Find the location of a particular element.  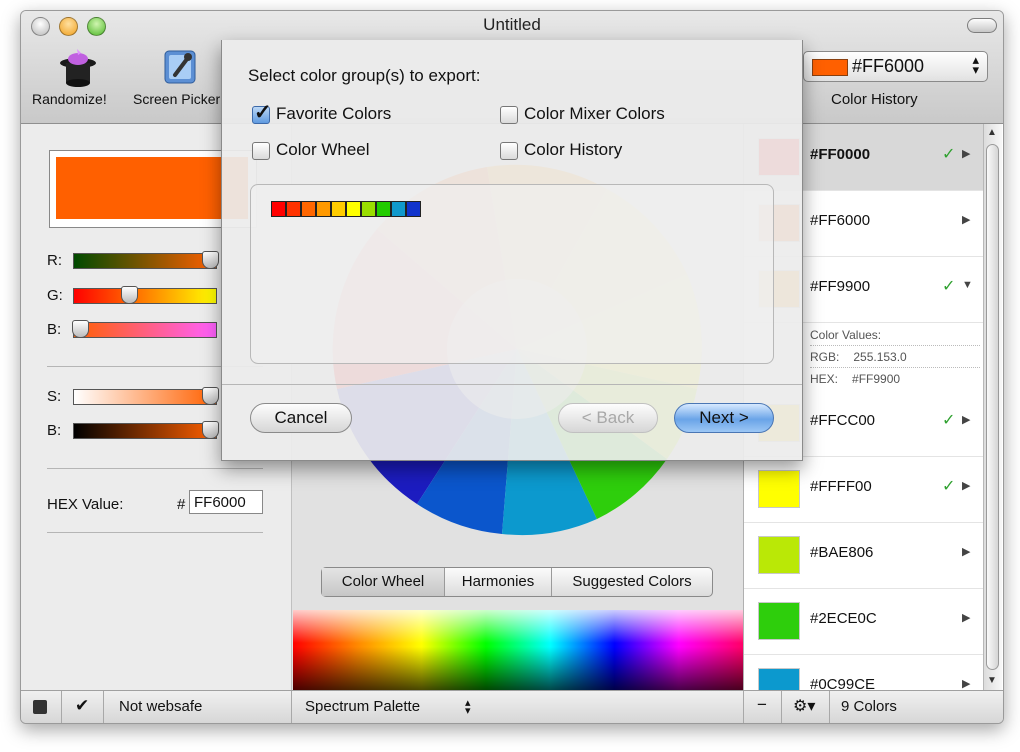

palette-selector: Spectrum Palette is located at coordinates (362, 706).